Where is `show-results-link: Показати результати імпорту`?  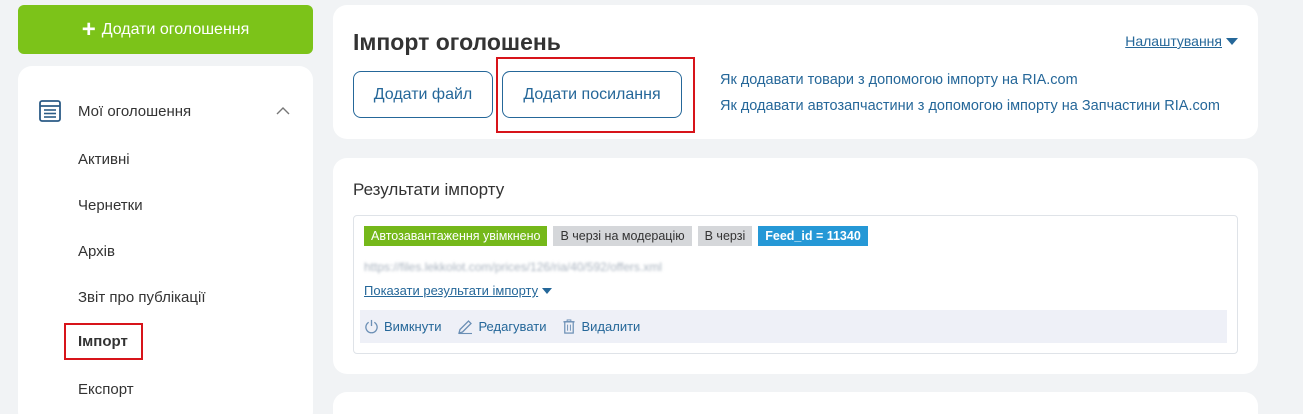
show-results-link: Показати результати імпорту is located at coordinates (458, 290).